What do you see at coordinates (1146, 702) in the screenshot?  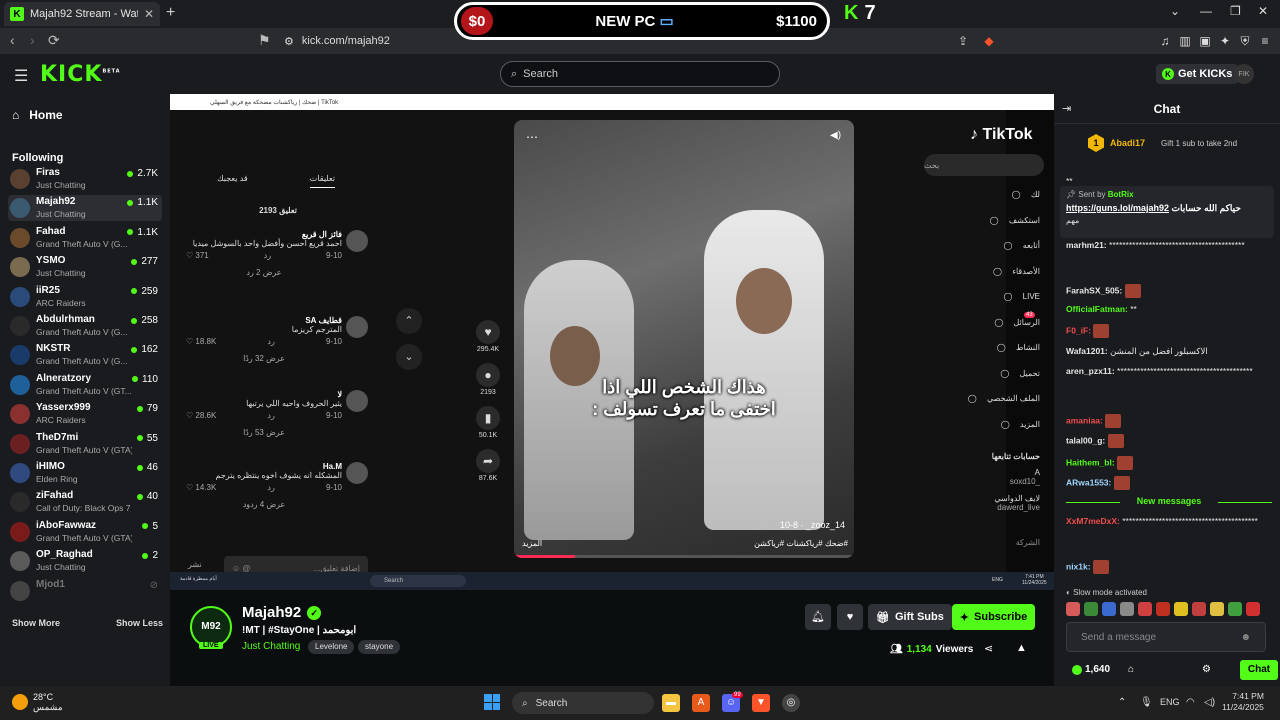 I see `microphone-icon: 🎙︎` at bounding box center [1146, 702].